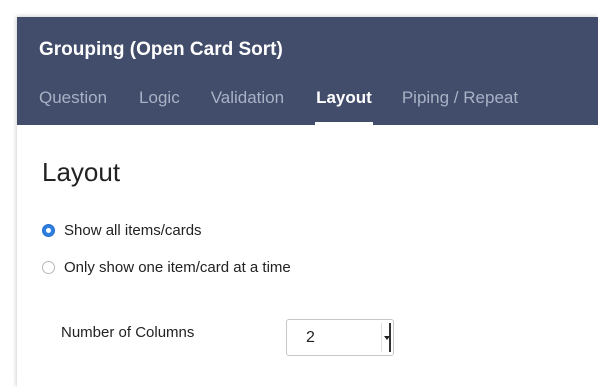  What do you see at coordinates (177, 267) in the screenshot?
I see `radio-label: Only show one item/card at a time` at bounding box center [177, 267].